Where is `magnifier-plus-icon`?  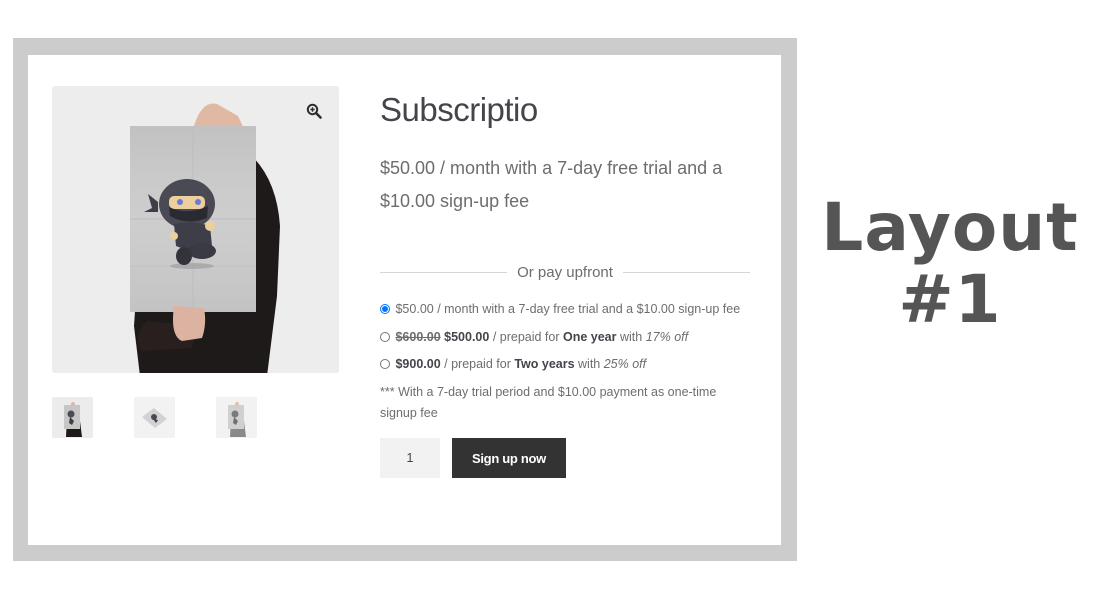
magnifier-plus-icon is located at coordinates (314, 111).